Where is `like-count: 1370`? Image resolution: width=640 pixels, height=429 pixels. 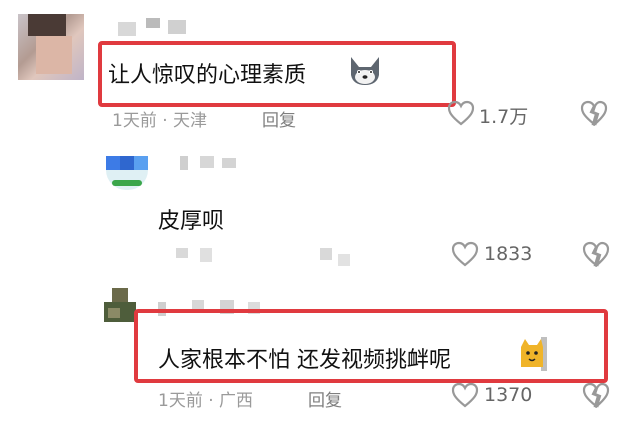
like-count: 1370 is located at coordinates (508, 395).